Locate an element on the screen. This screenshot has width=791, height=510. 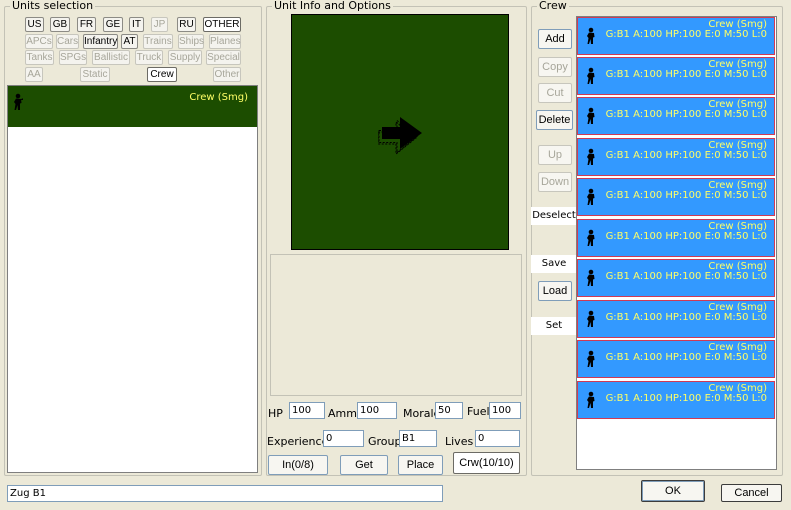
category-spgs-button: SPGs is located at coordinates (73, 57).